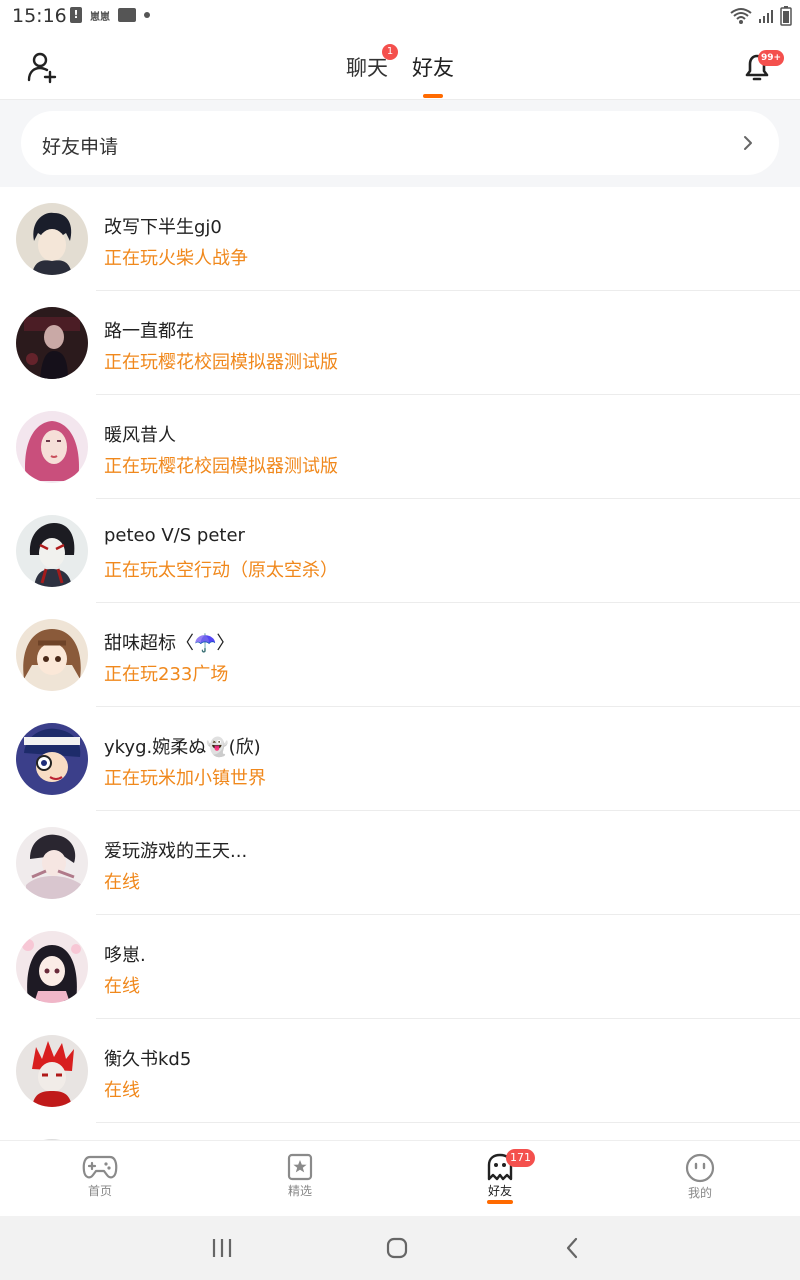 The image size is (800, 1280). I want to click on chat-badge: 1, so click(390, 52).